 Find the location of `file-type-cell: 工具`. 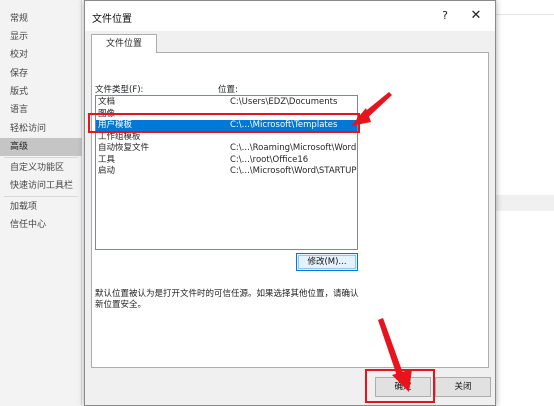

file-type-cell: 工具 is located at coordinates (107, 159).